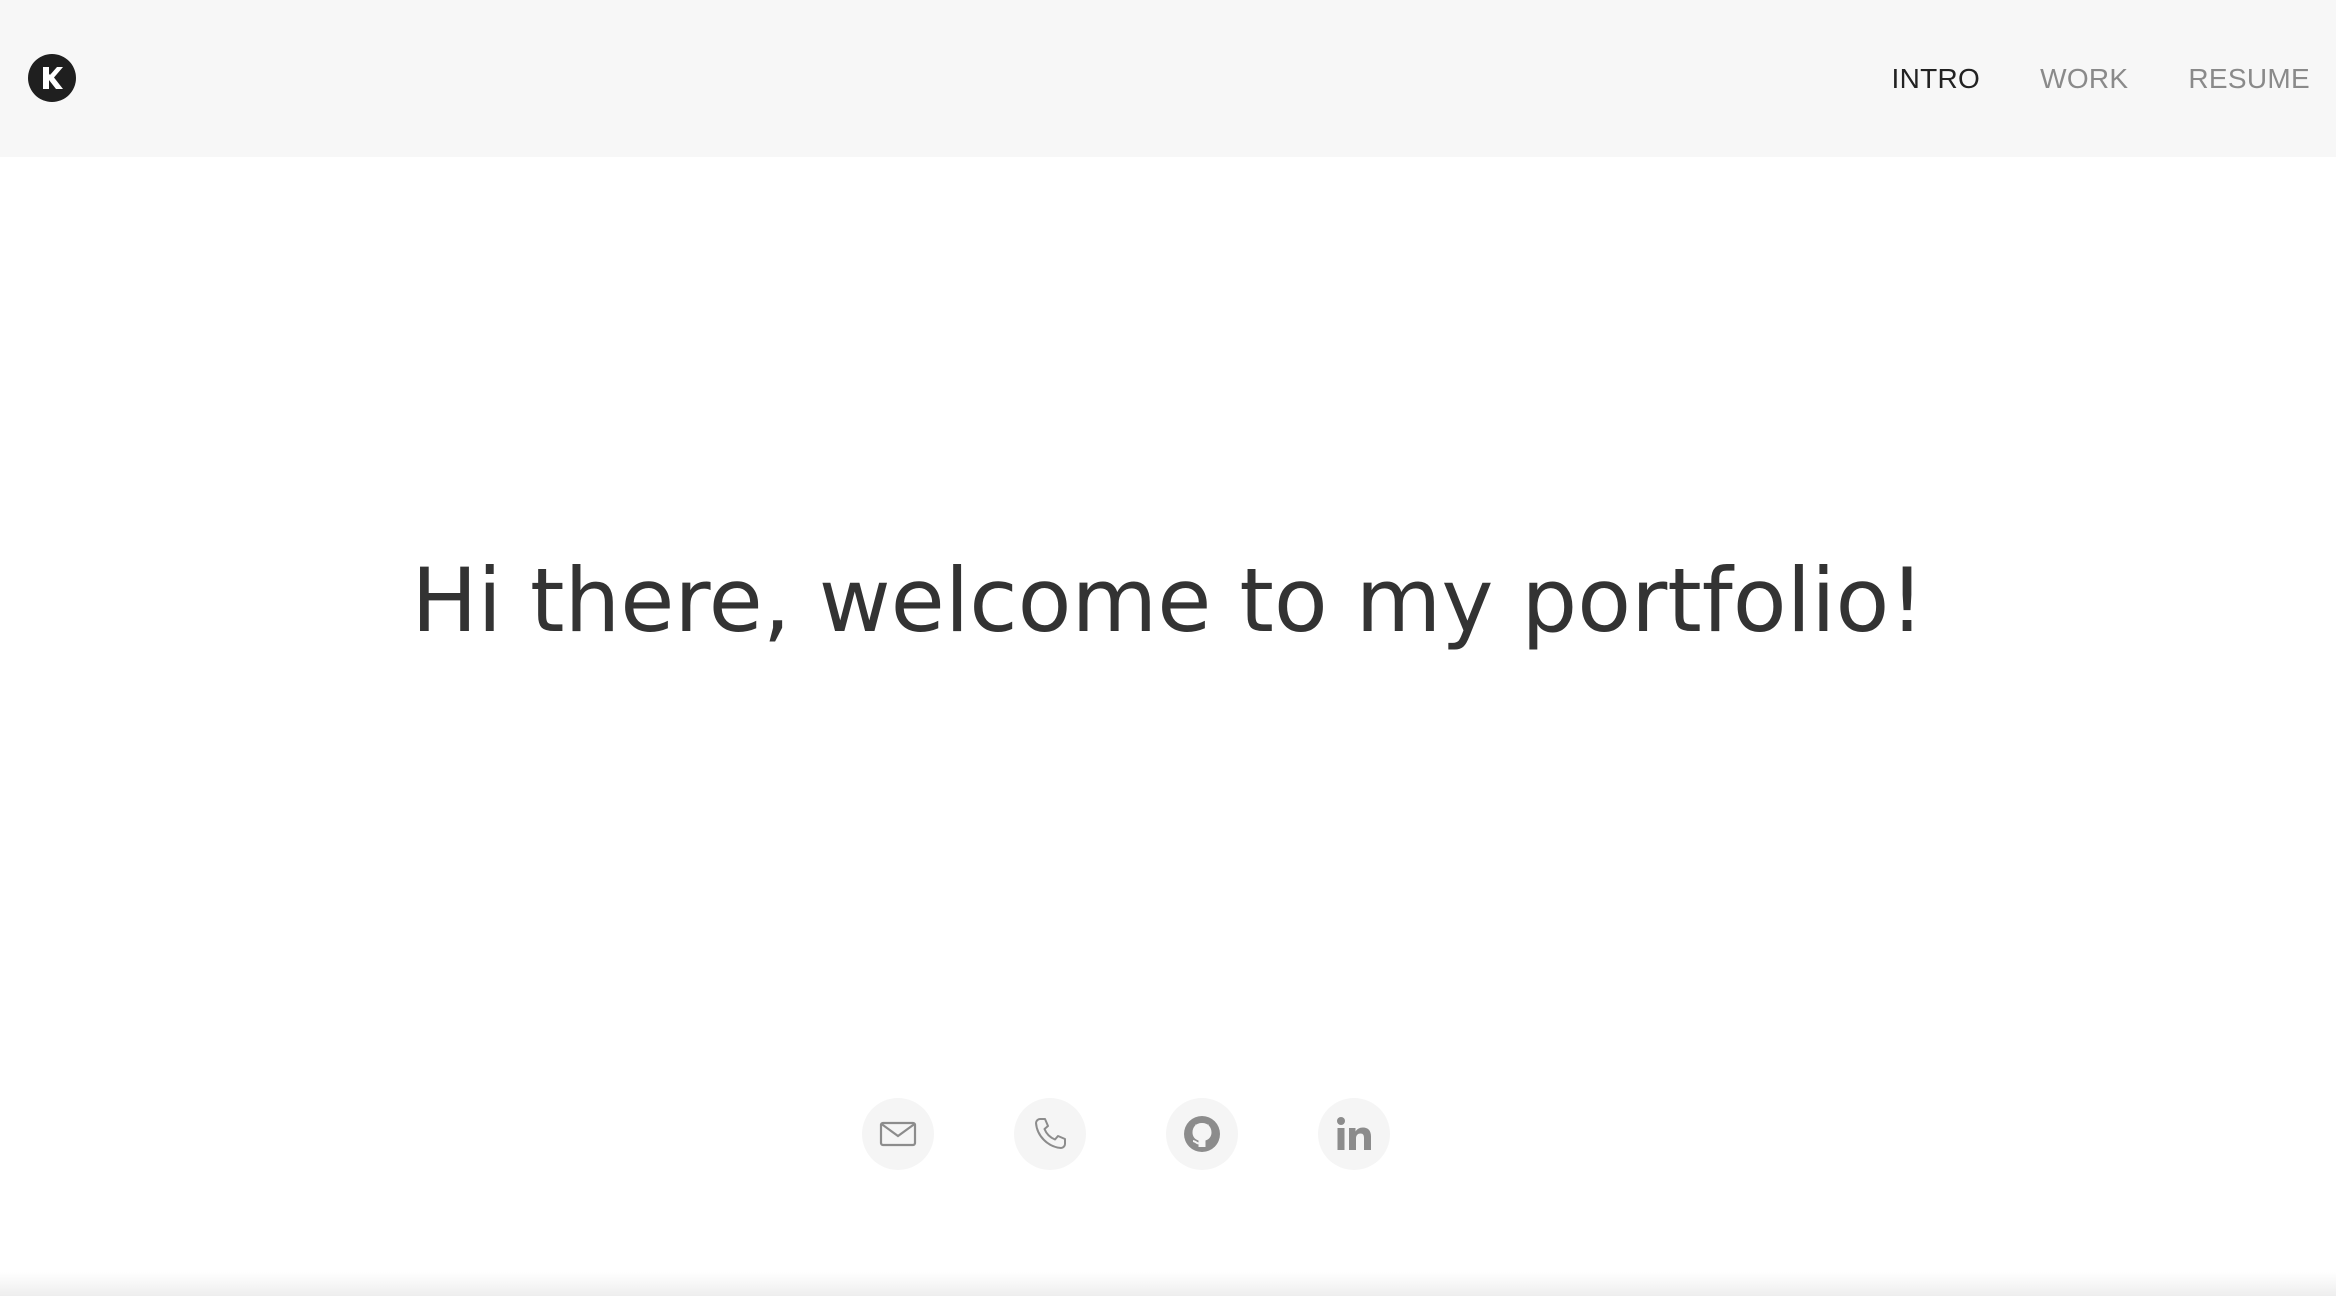 Image resolution: width=2336 pixels, height=1296 pixels. I want to click on main-nav: INTRO WORK RESUME, so click(2100, 78).